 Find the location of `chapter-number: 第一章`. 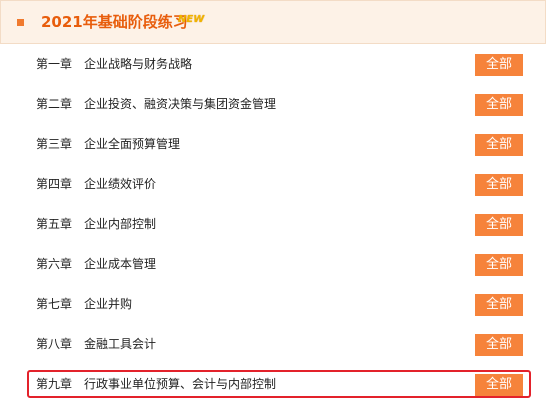

chapter-number: 第一章 is located at coordinates (54, 64).